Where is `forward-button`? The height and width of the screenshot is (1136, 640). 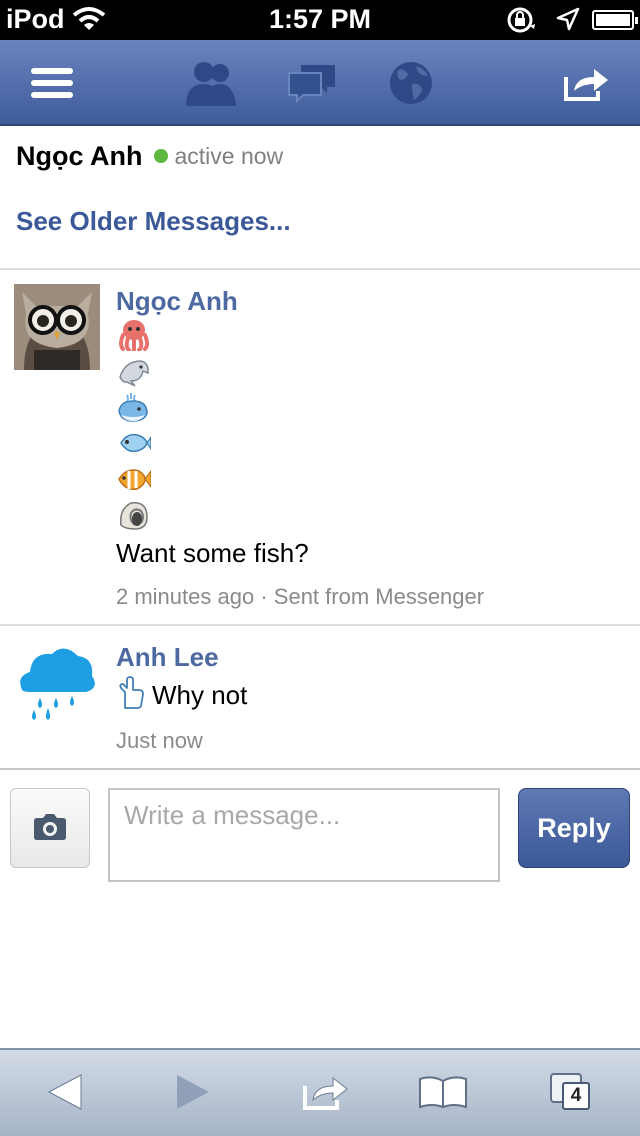
forward-button is located at coordinates (193, 1093).